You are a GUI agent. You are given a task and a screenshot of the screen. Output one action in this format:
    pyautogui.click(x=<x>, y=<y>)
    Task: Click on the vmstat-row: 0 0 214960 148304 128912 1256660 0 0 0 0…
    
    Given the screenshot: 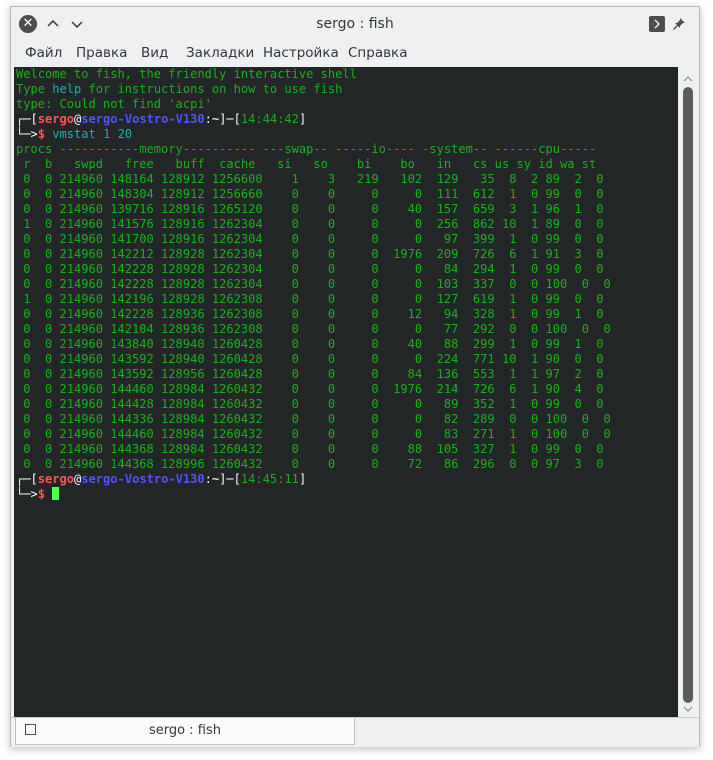 What is the action you would take?
    pyautogui.click(x=310, y=194)
    